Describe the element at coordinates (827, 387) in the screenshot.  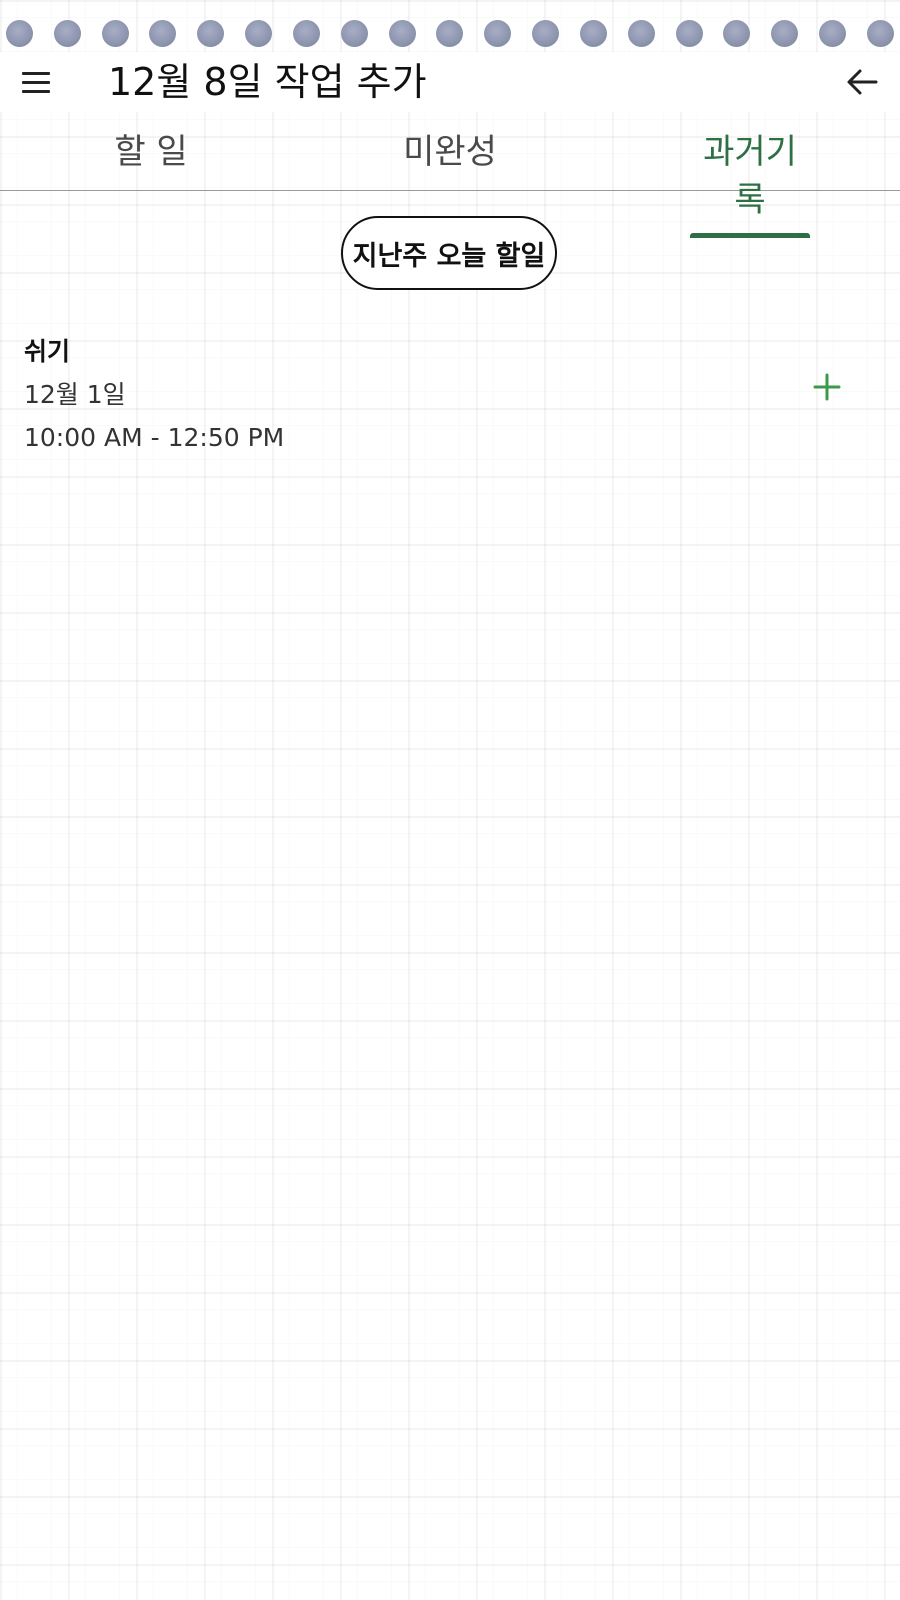
I see `plus-icon` at that location.